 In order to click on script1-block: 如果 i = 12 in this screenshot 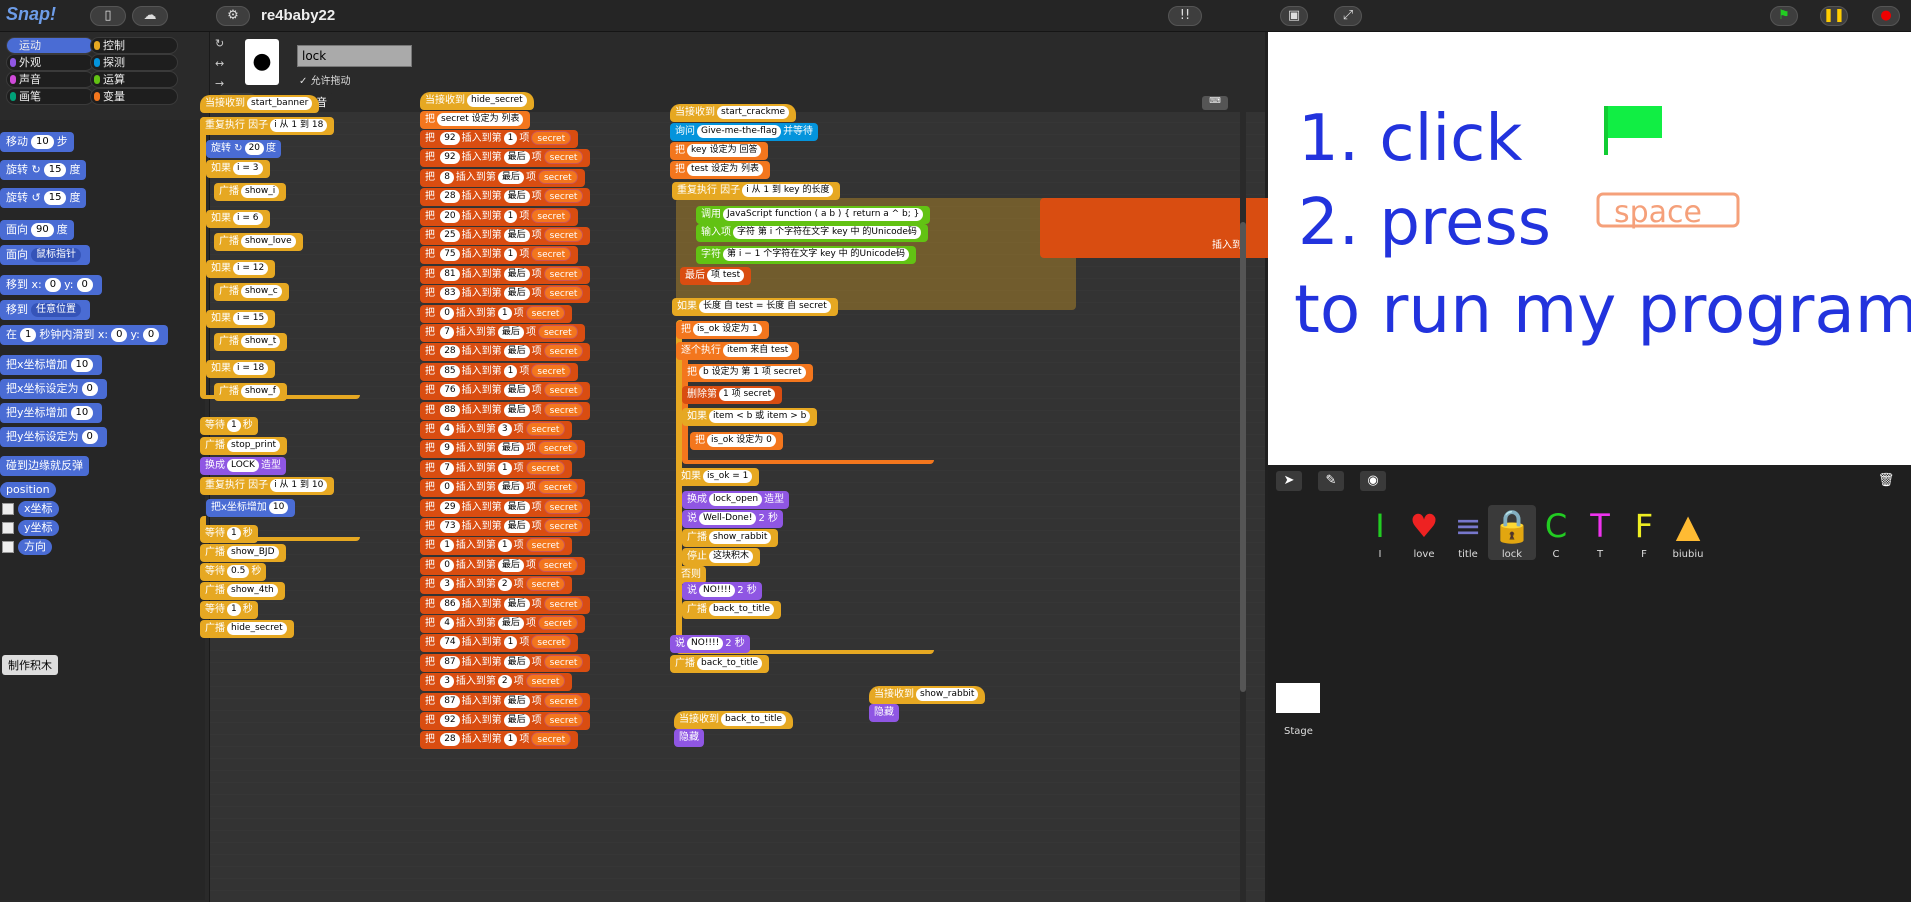, I will do `click(241, 269)`.